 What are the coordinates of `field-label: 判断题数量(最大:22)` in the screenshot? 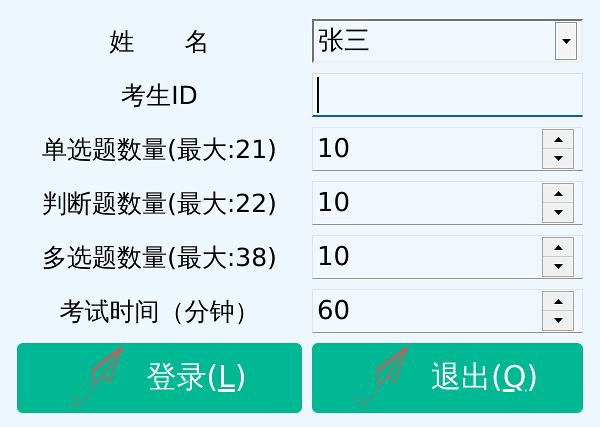 It's located at (159, 203).